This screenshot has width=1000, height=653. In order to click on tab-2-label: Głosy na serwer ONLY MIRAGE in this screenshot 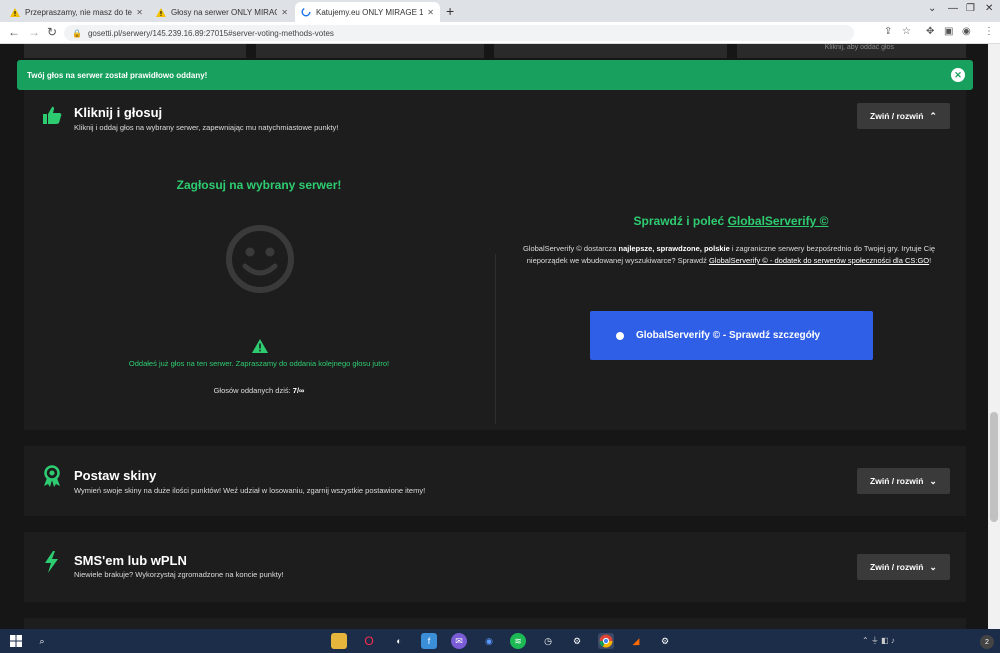, I will do `click(224, 12)`.